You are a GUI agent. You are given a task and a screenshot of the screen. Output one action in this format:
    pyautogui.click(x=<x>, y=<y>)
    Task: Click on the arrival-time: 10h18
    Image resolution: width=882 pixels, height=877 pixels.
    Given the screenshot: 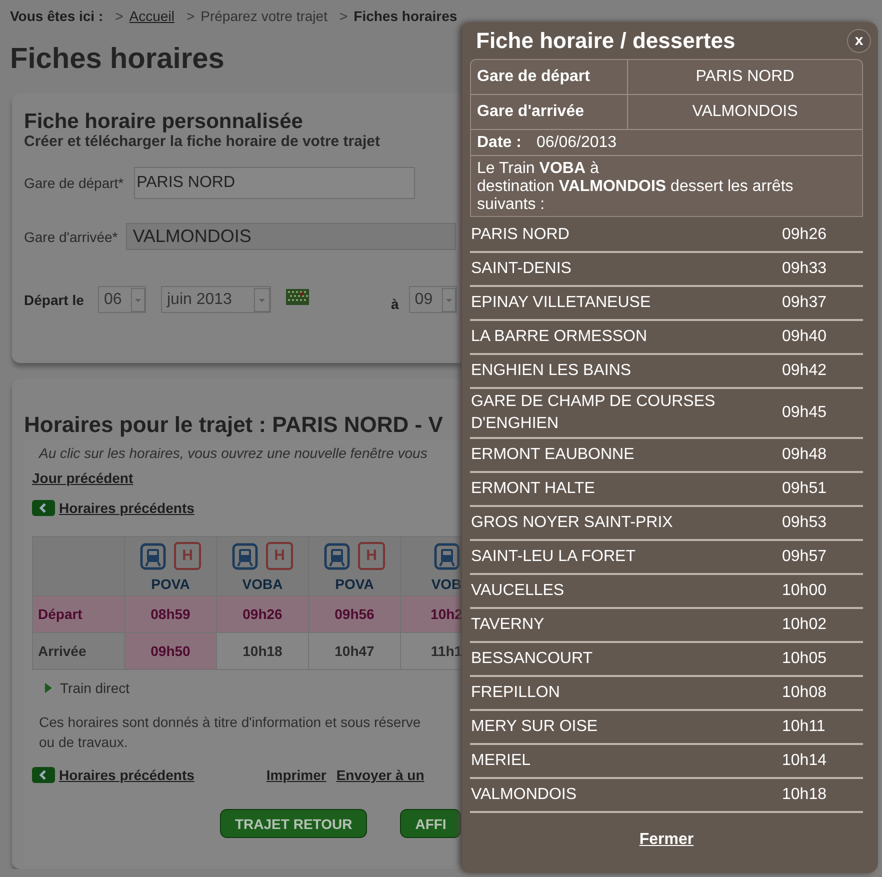 What is the action you would take?
    pyautogui.click(x=263, y=651)
    